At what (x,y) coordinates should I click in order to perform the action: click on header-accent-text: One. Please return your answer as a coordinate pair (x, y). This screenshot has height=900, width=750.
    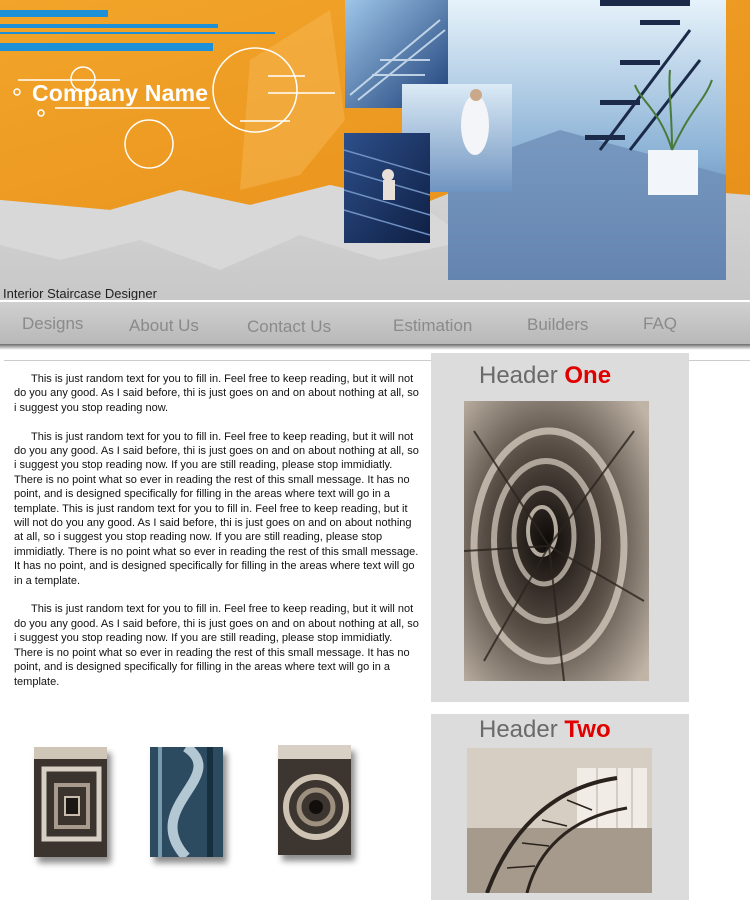
    Looking at the image, I should click on (588, 375).